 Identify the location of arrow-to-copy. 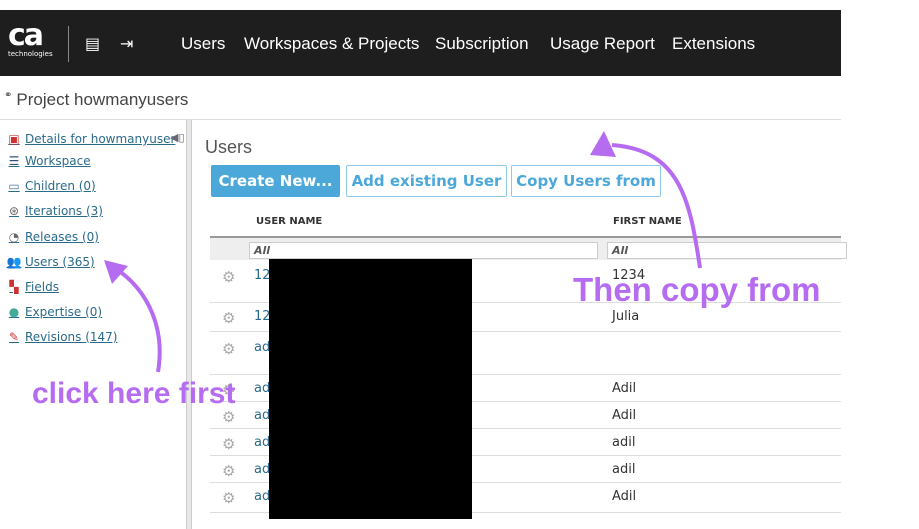
(656, 206).